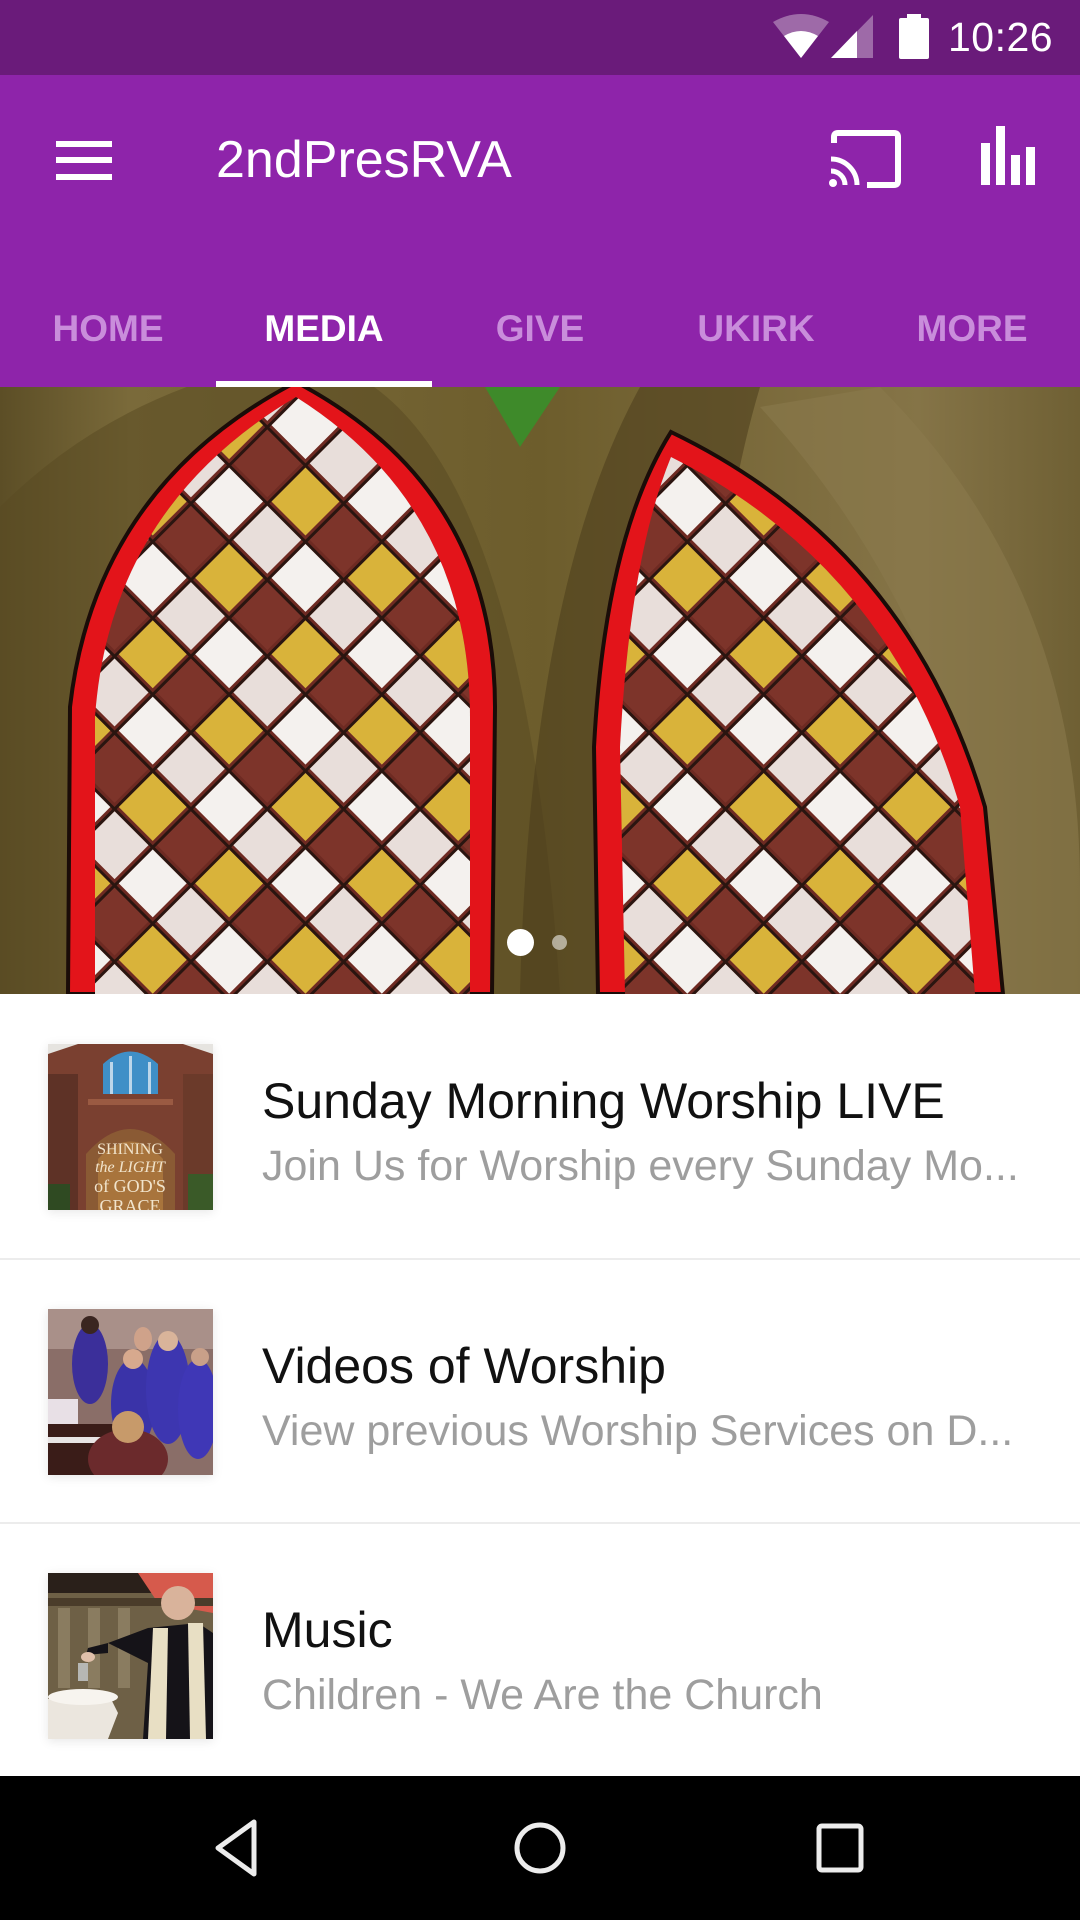 Image resolution: width=1080 pixels, height=1920 pixels. Describe the element at coordinates (1001, 37) in the screenshot. I see `status-time: 10:26` at that location.